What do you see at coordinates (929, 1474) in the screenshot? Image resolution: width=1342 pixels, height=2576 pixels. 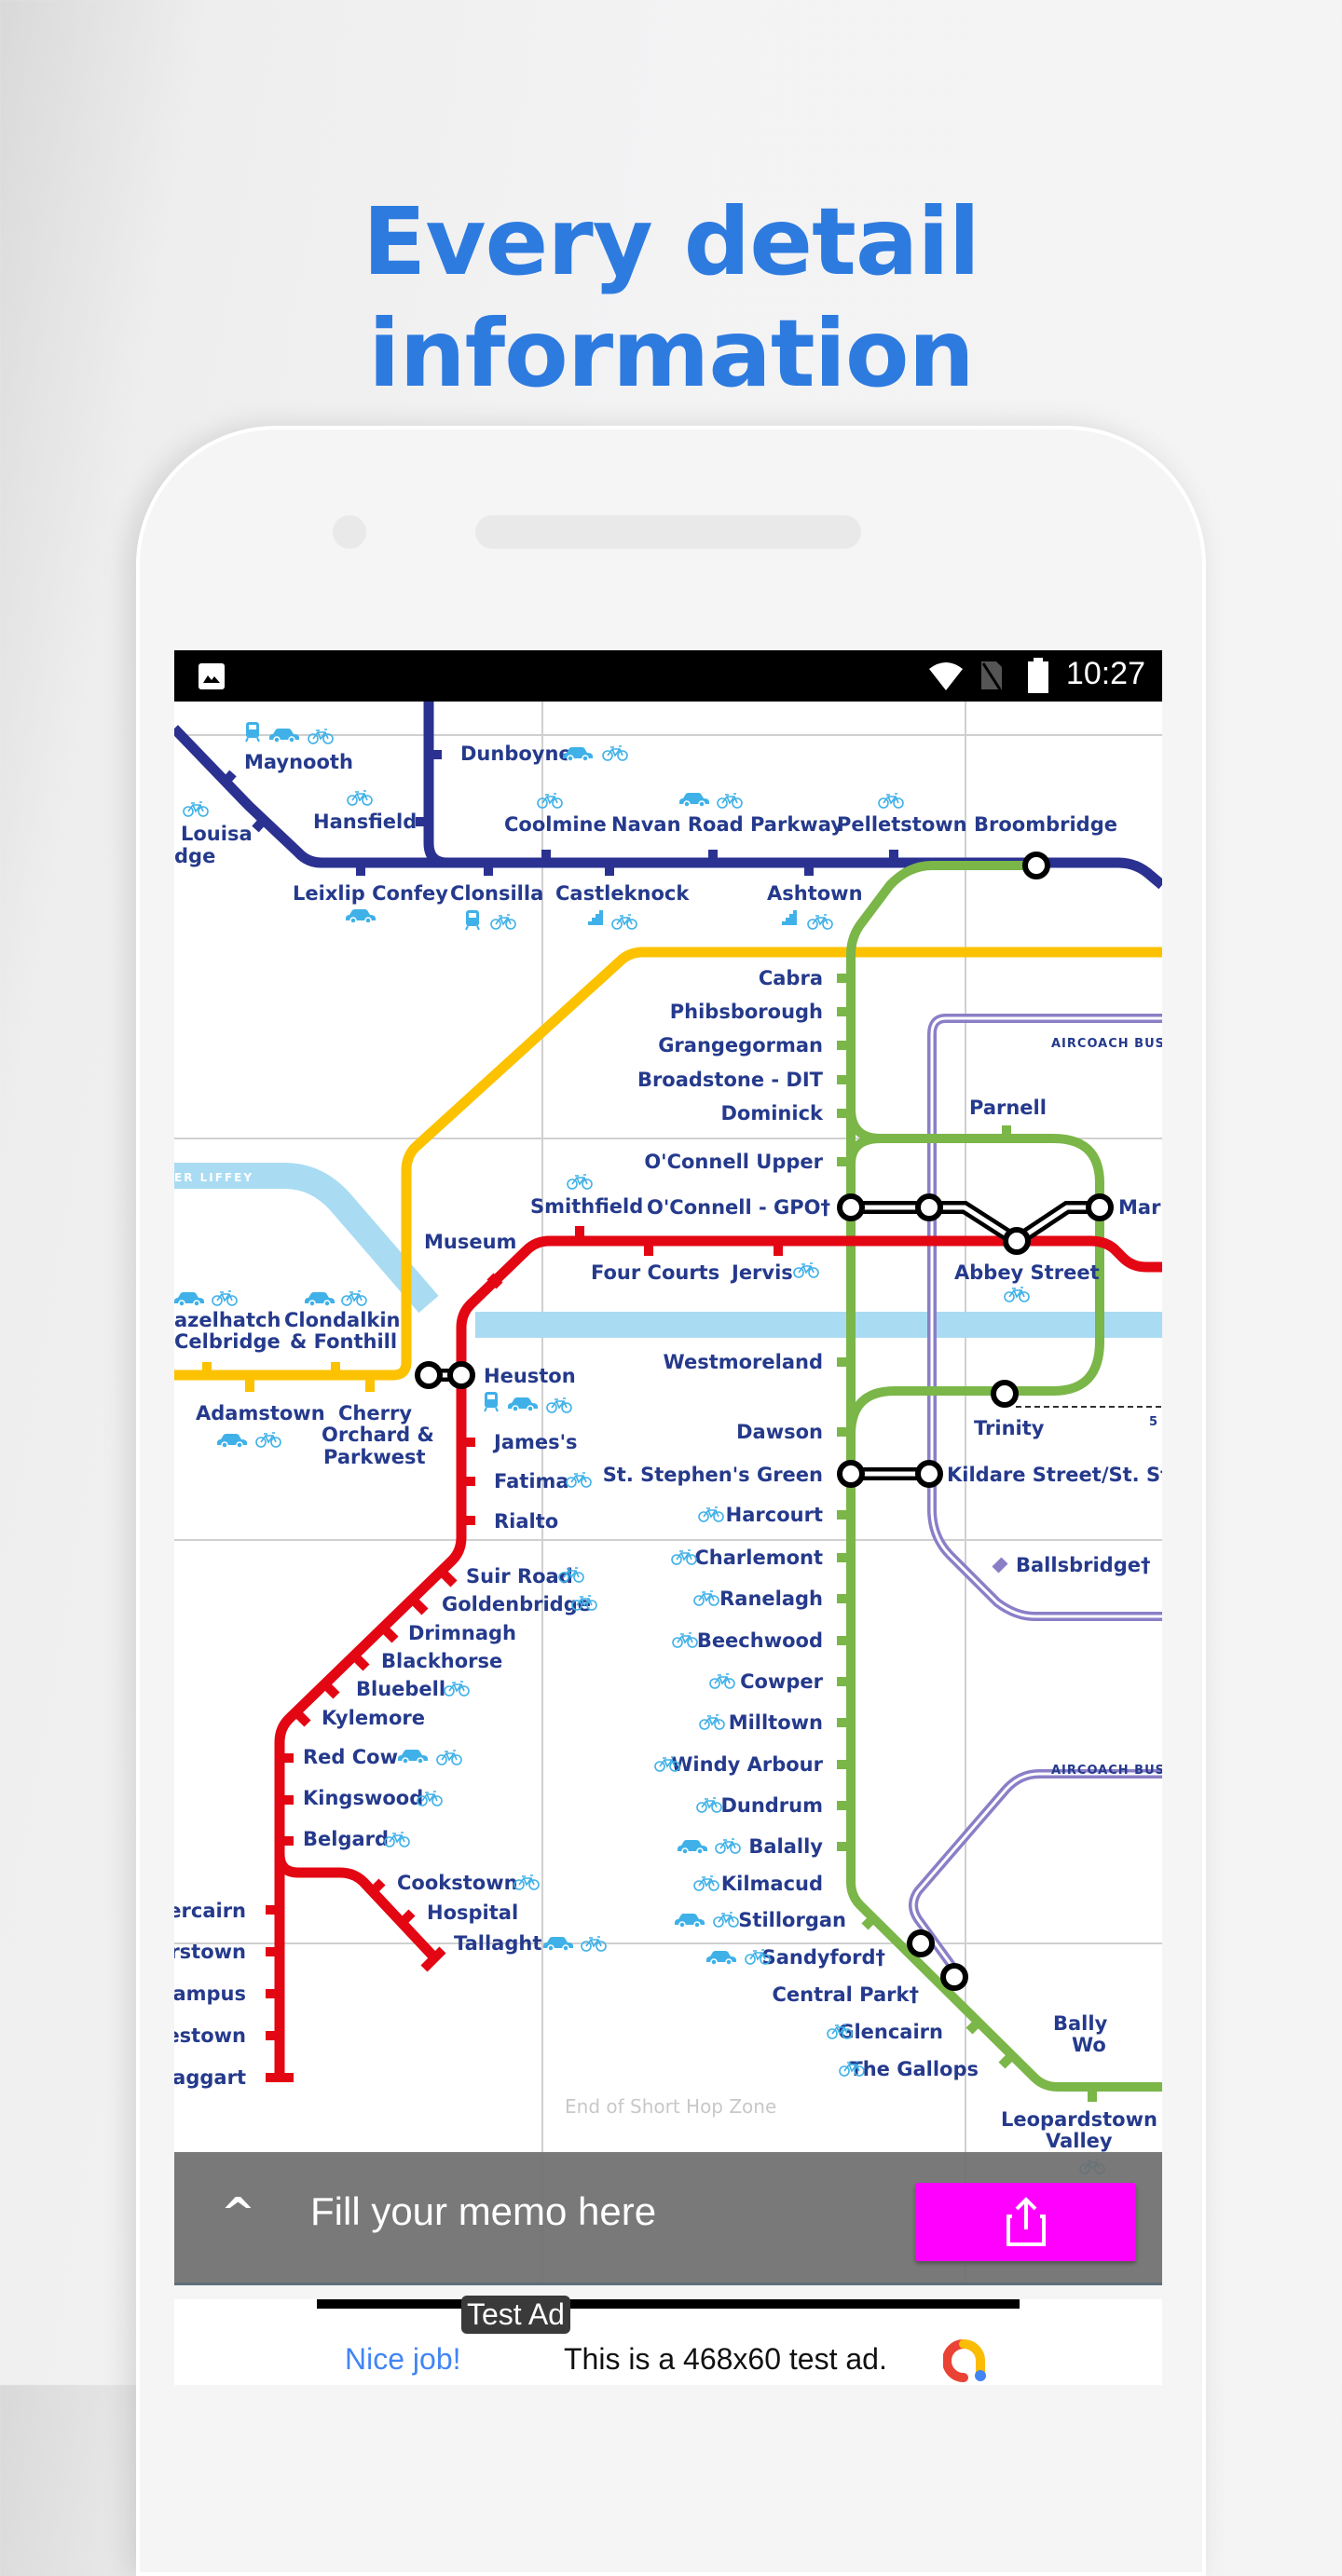 I see `interchange-kildare-street` at bounding box center [929, 1474].